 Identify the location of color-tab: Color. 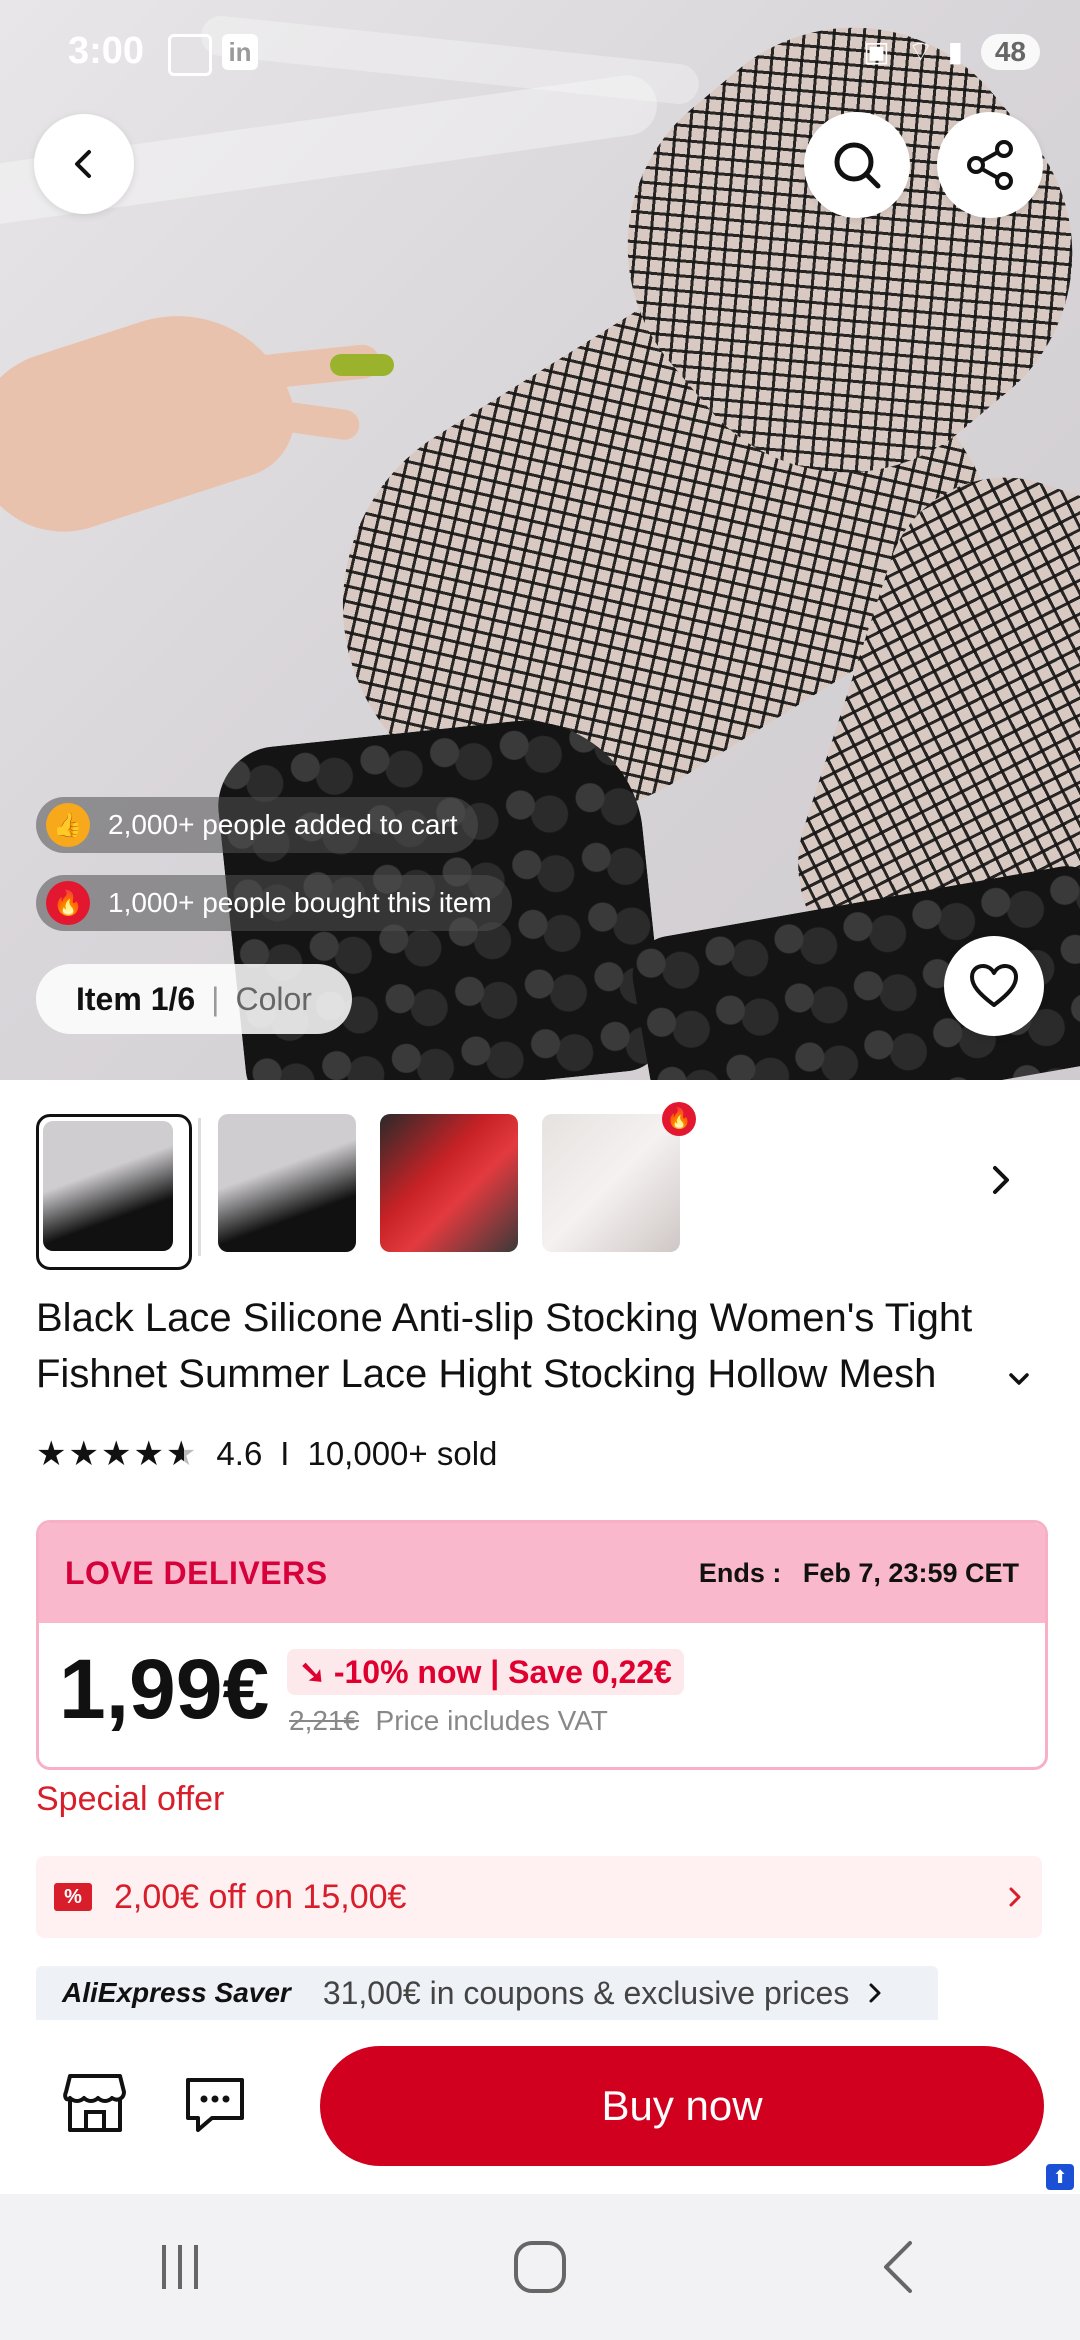
(273, 999).